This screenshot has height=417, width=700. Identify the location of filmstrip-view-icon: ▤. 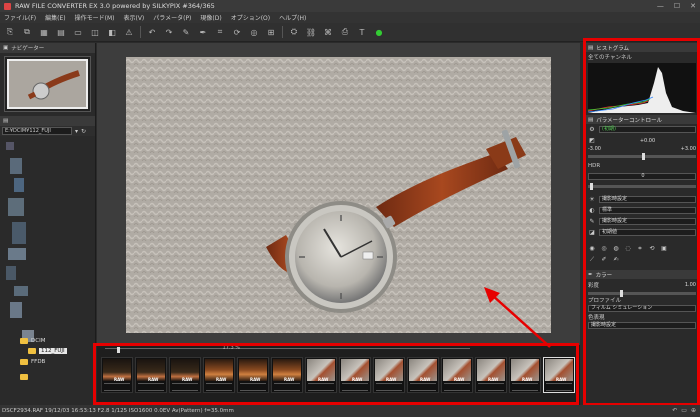
(61, 32).